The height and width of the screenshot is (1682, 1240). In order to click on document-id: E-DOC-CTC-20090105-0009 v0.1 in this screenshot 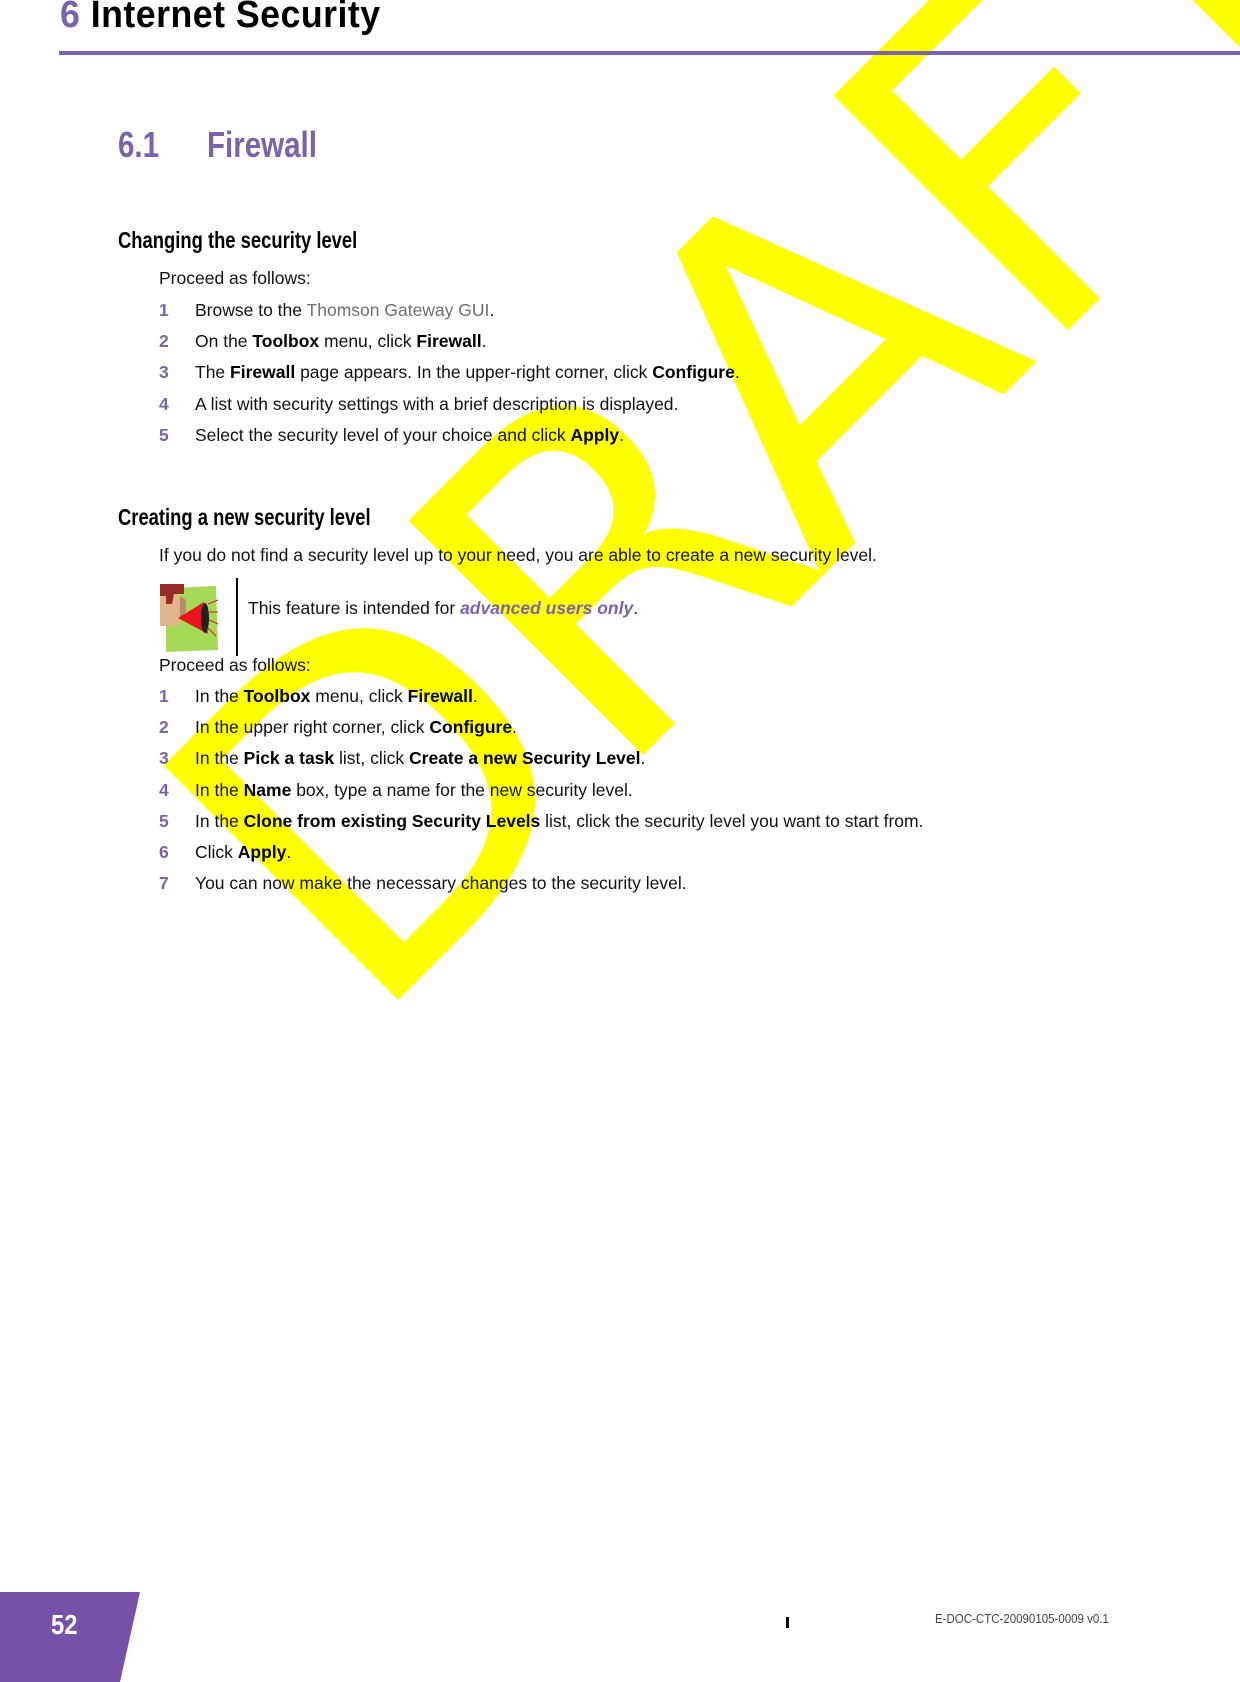, I will do `click(1022, 1619)`.